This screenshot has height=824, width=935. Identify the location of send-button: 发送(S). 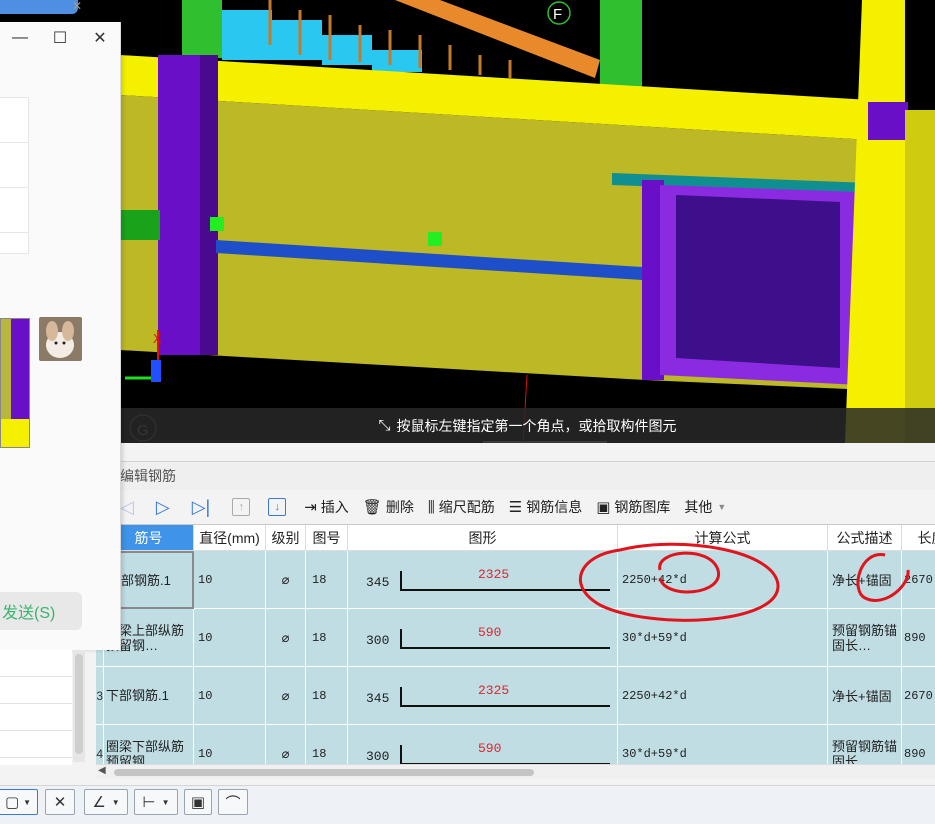
(41, 611).